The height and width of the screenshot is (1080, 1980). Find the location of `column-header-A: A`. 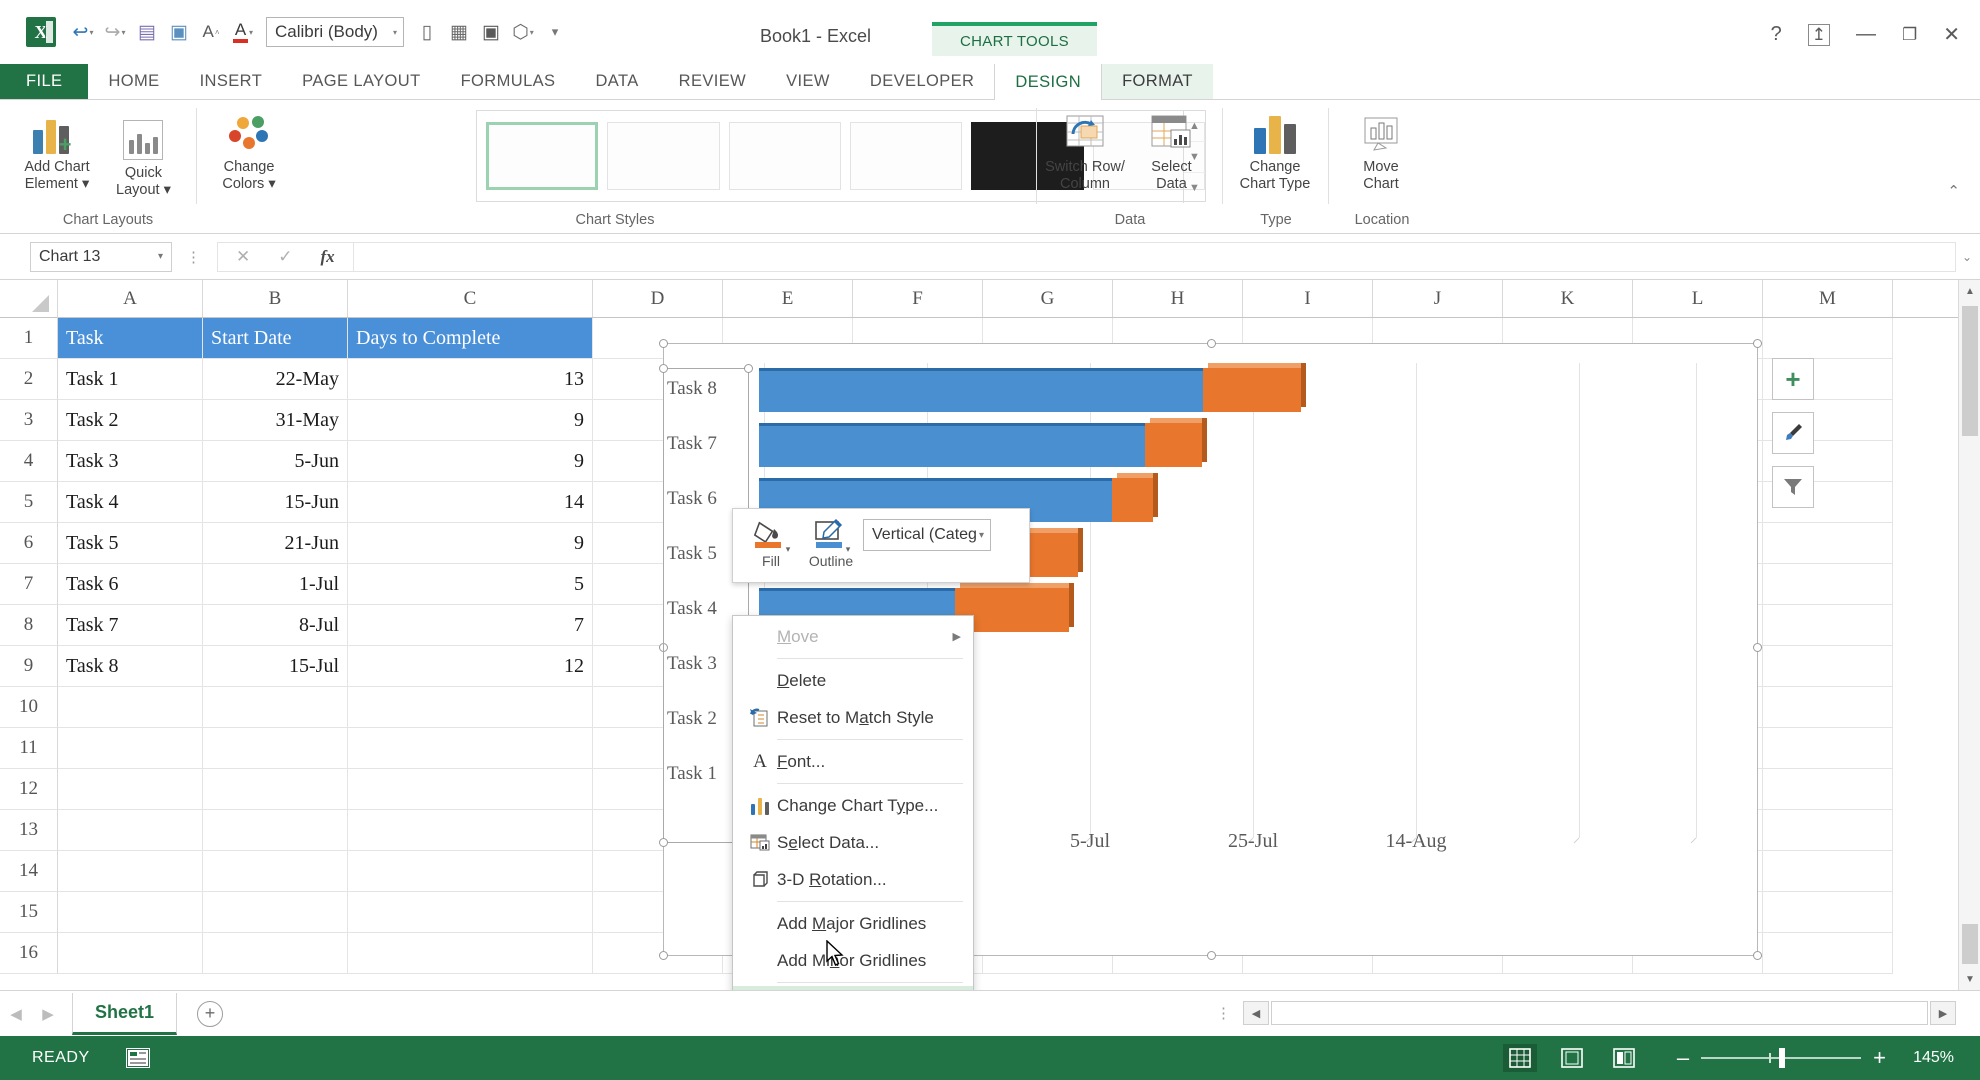

column-header-A: A is located at coordinates (130, 298).